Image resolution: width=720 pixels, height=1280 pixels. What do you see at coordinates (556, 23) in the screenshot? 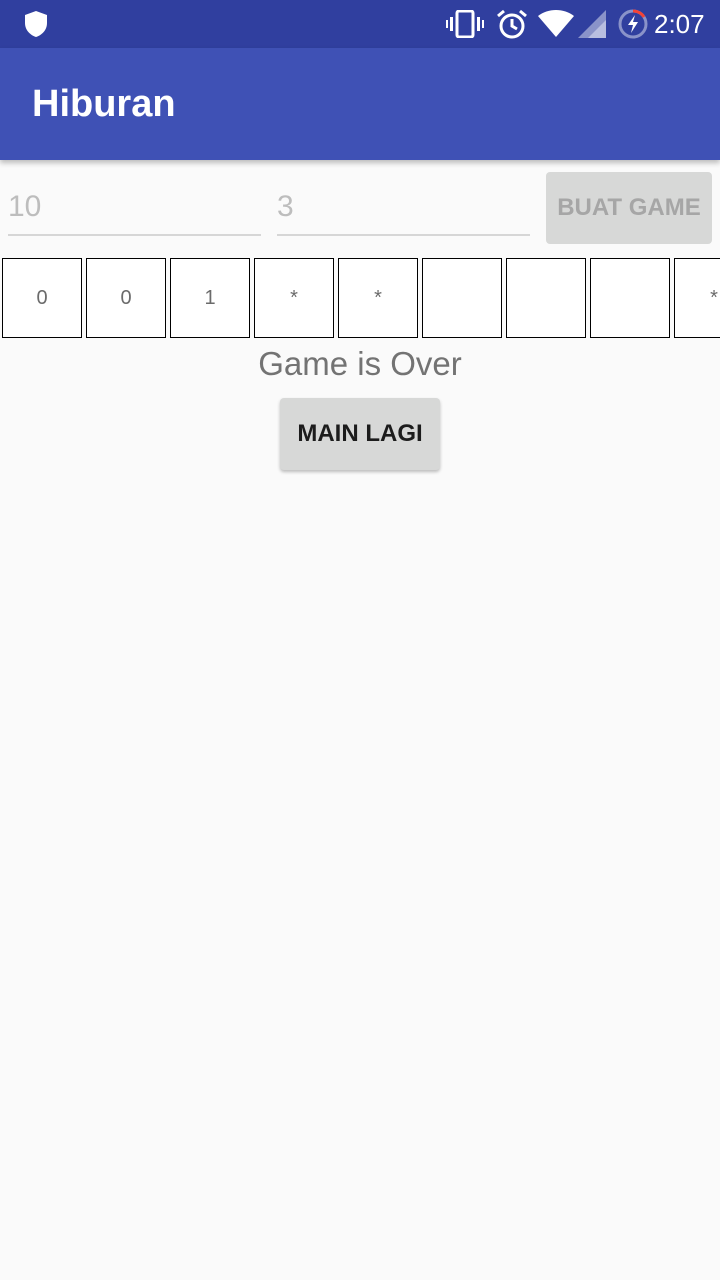
I see `wifi-icon` at bounding box center [556, 23].